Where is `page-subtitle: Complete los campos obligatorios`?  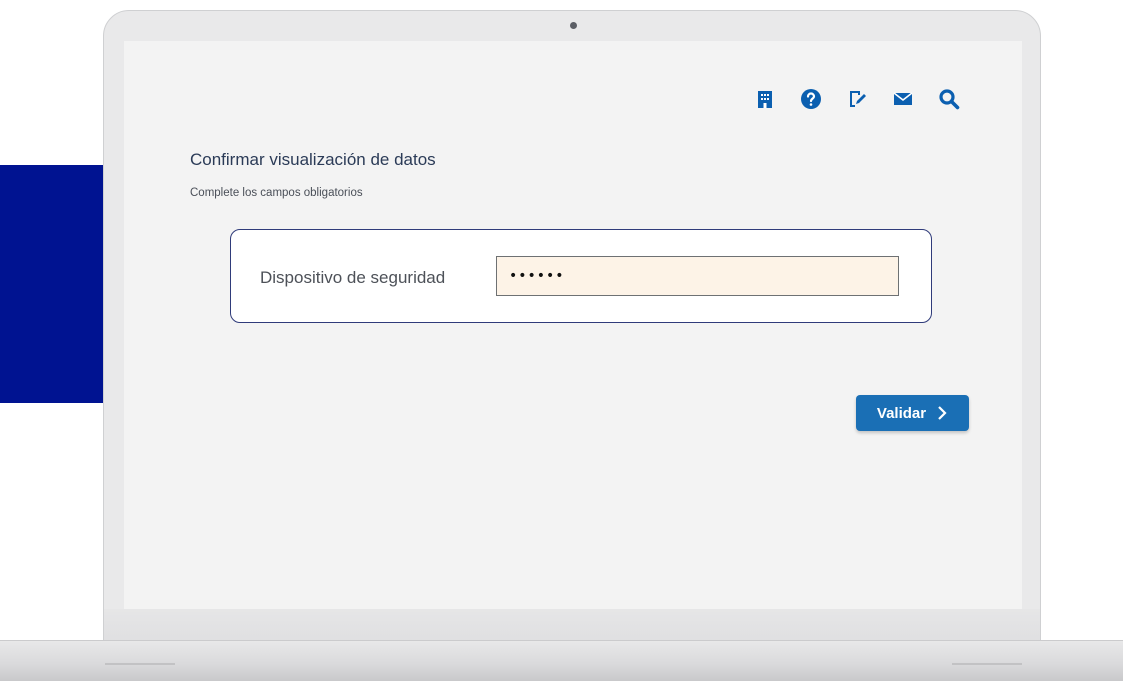 page-subtitle: Complete los campos obligatorios is located at coordinates (276, 193).